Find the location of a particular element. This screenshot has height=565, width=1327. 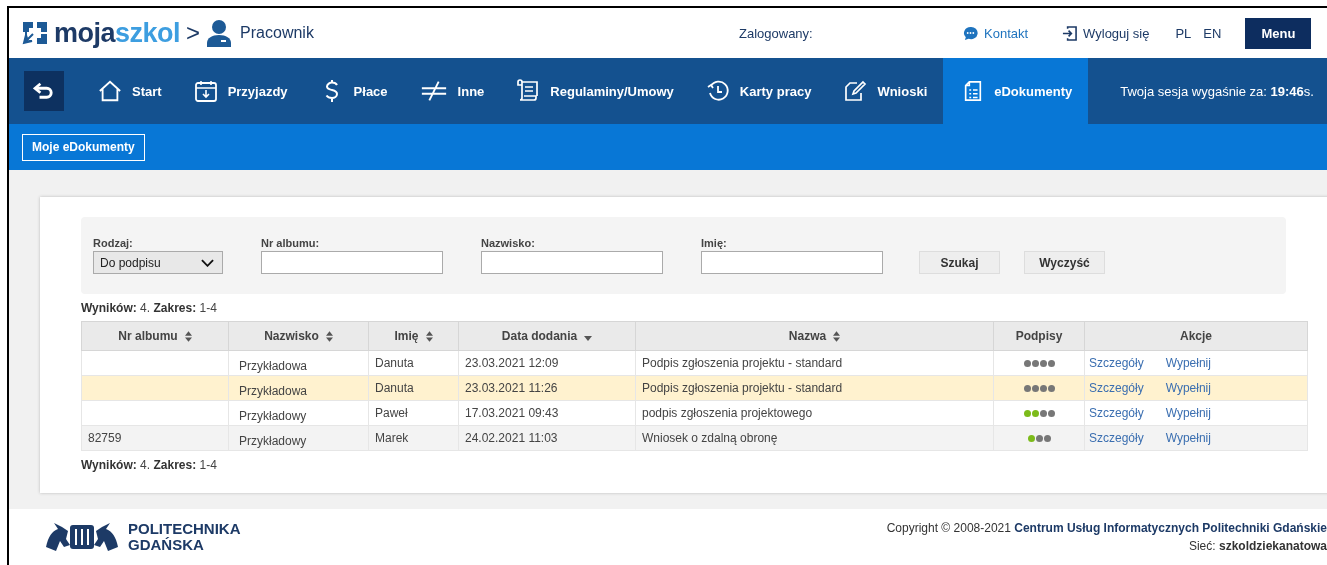

logout-icon is located at coordinates (1070, 33).